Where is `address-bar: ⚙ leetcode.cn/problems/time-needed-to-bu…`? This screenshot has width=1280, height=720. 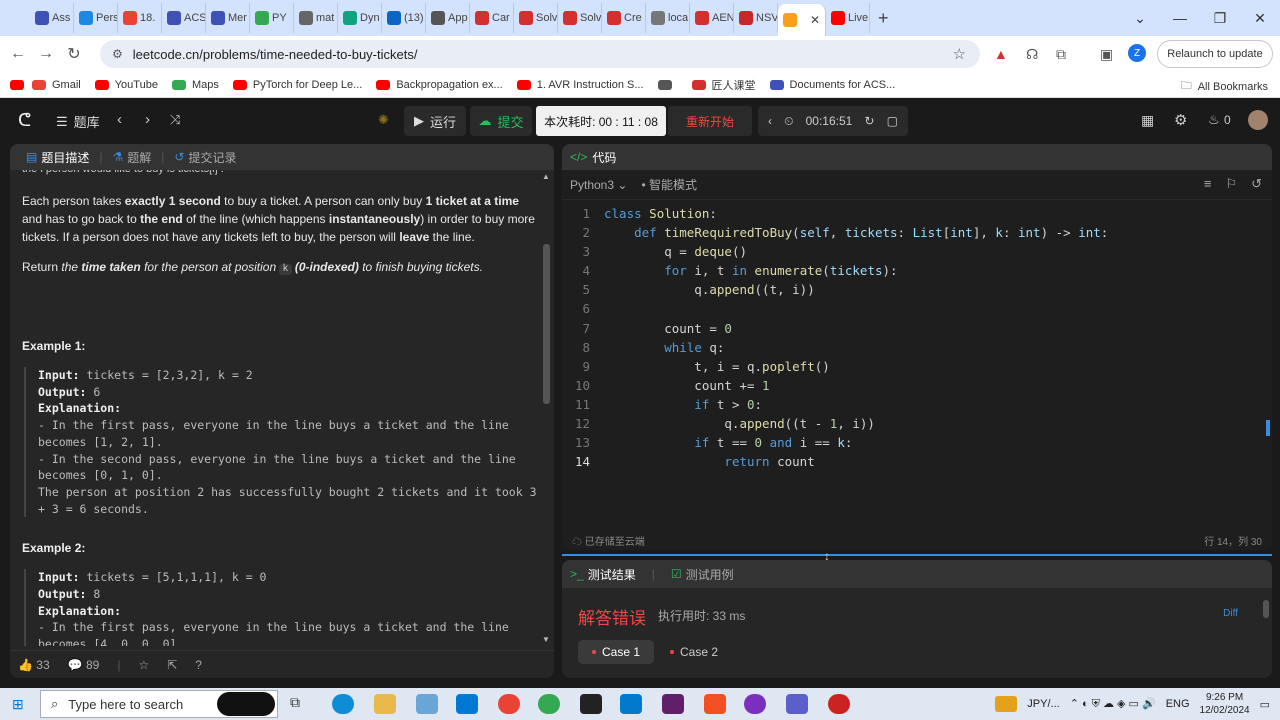 address-bar: ⚙ leetcode.cn/problems/time-needed-to-bu… is located at coordinates (540, 54).